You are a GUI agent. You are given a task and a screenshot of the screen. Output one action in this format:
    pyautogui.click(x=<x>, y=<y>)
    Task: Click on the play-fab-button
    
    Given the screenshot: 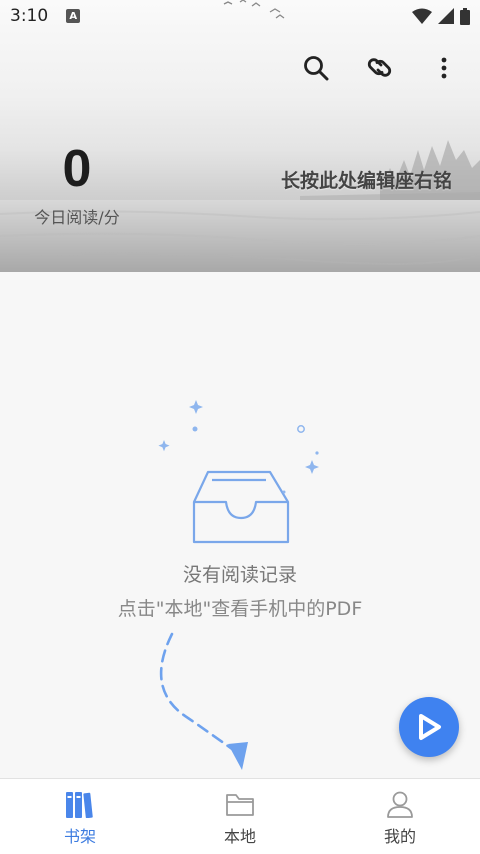 What is the action you would take?
    pyautogui.click(x=429, y=727)
    